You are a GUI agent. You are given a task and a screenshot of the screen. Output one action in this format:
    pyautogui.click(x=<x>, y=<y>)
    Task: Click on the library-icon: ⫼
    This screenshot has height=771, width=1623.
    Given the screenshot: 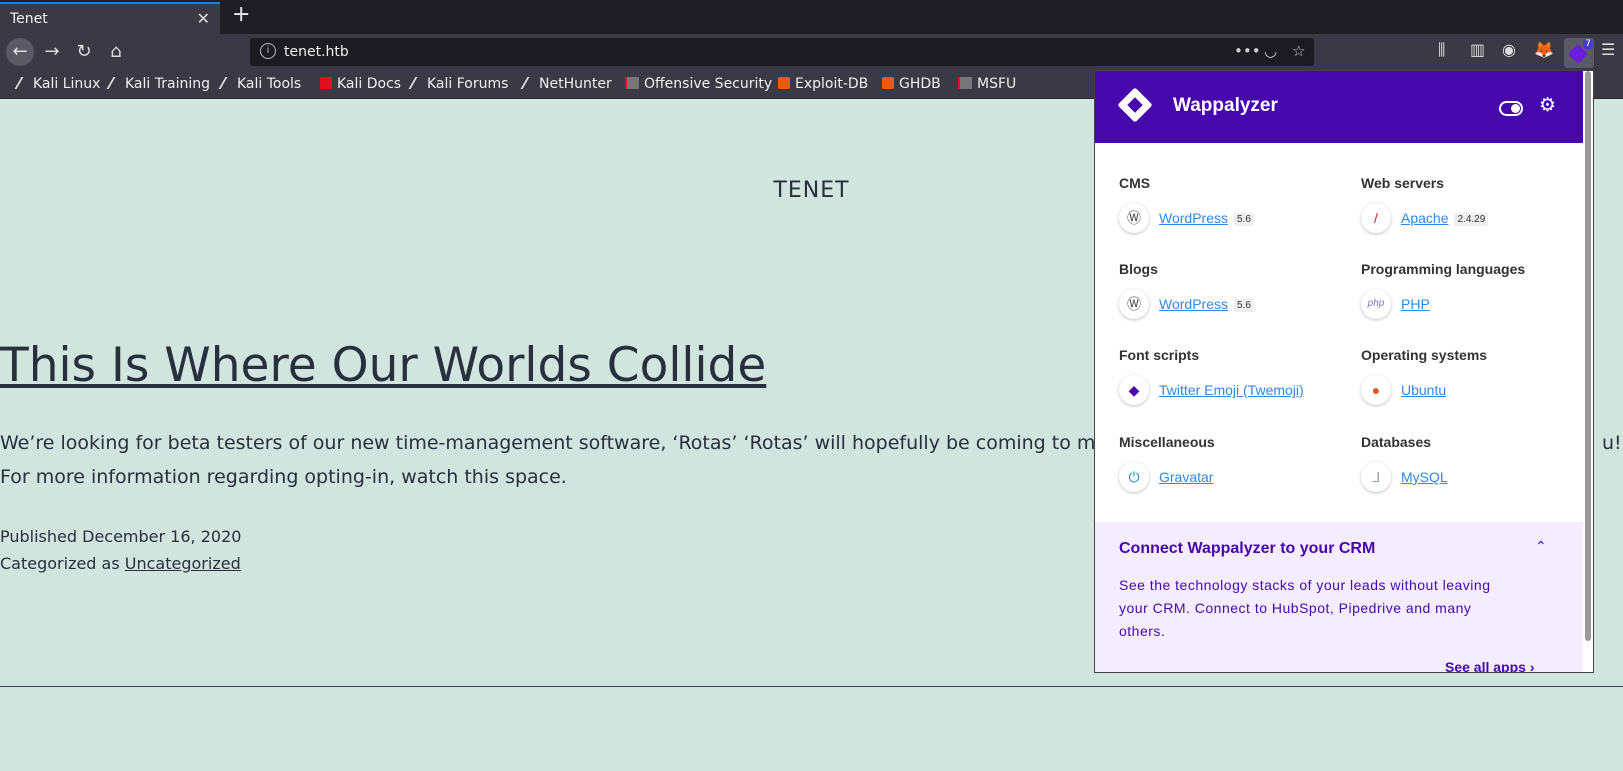 What is the action you would take?
    pyautogui.click(x=1441, y=50)
    